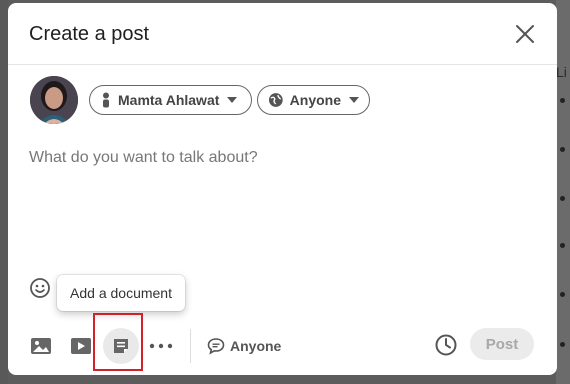  I want to click on clock-icon, so click(446, 345).